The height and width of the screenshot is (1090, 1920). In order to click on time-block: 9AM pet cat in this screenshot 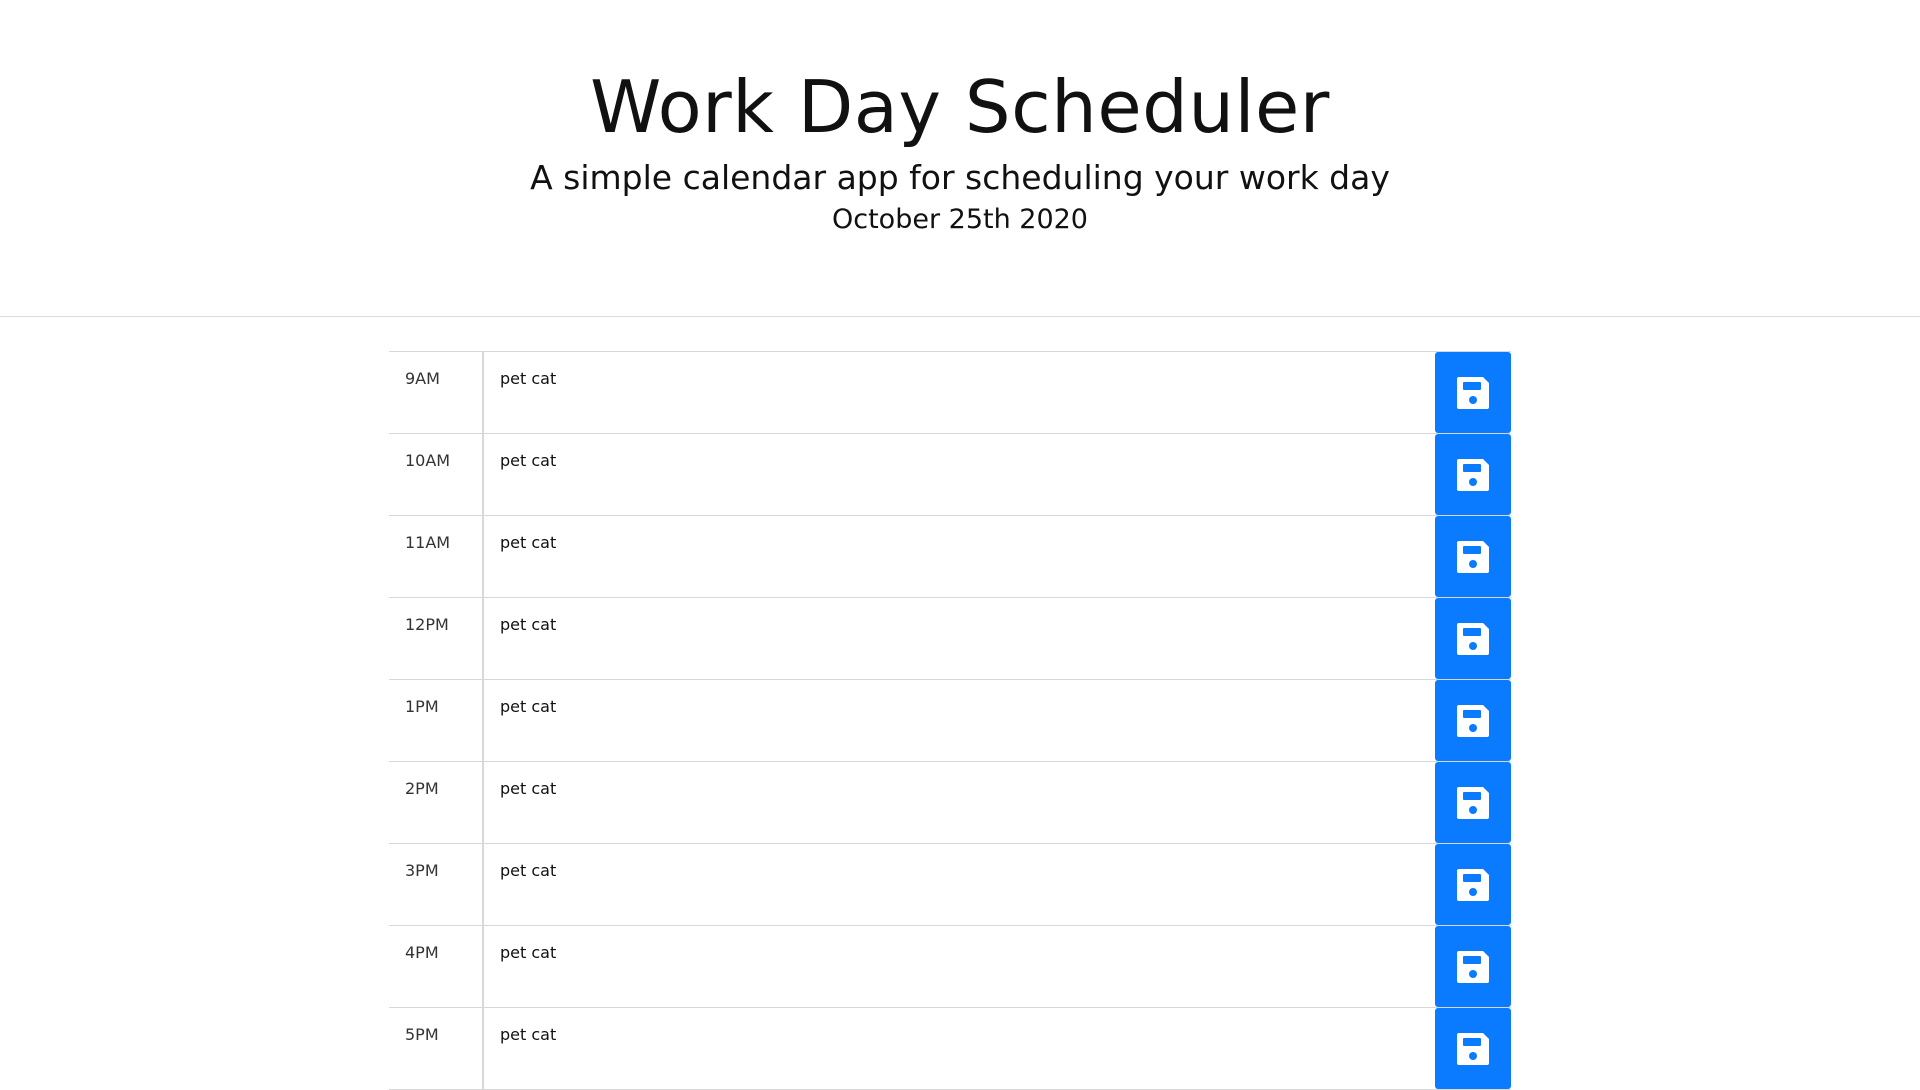, I will do `click(950, 392)`.